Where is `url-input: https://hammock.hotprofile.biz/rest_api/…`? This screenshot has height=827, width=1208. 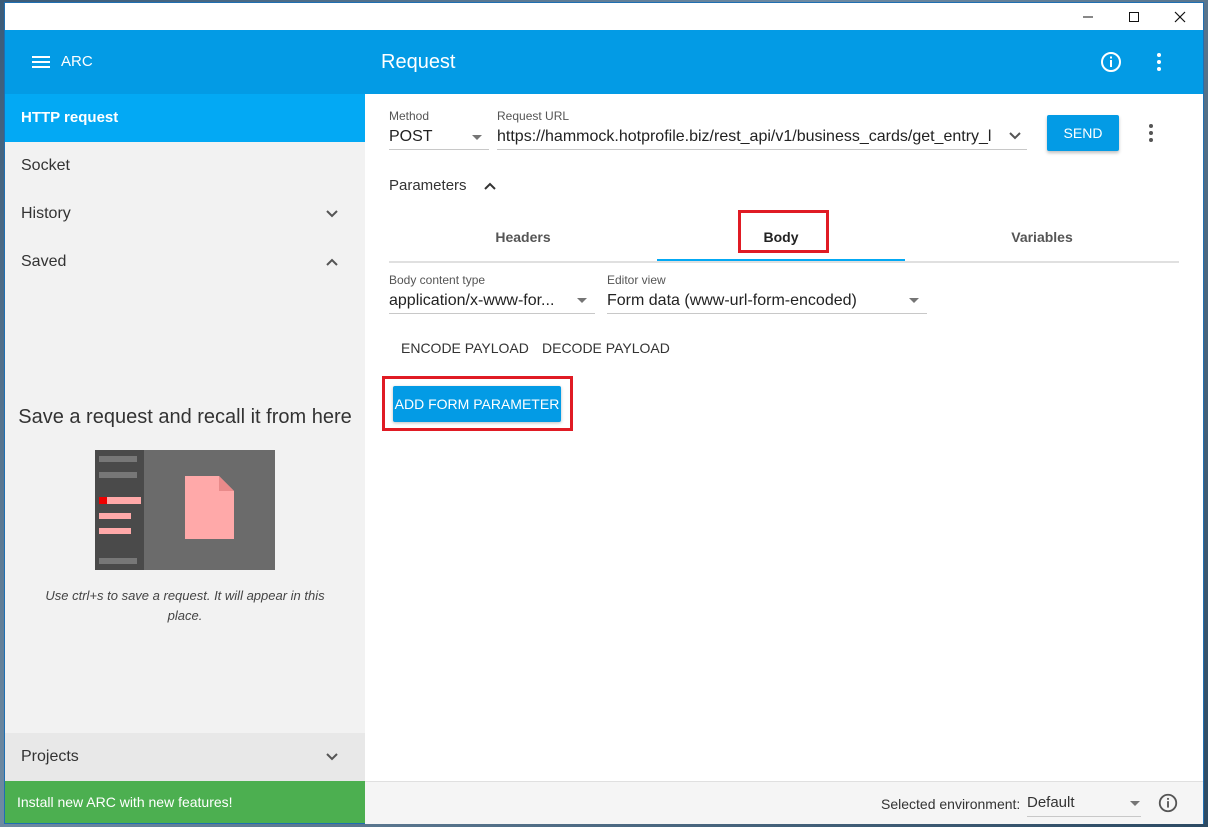
url-input: https://hammock.hotprofile.biz/rest_api/… is located at coordinates (750, 137).